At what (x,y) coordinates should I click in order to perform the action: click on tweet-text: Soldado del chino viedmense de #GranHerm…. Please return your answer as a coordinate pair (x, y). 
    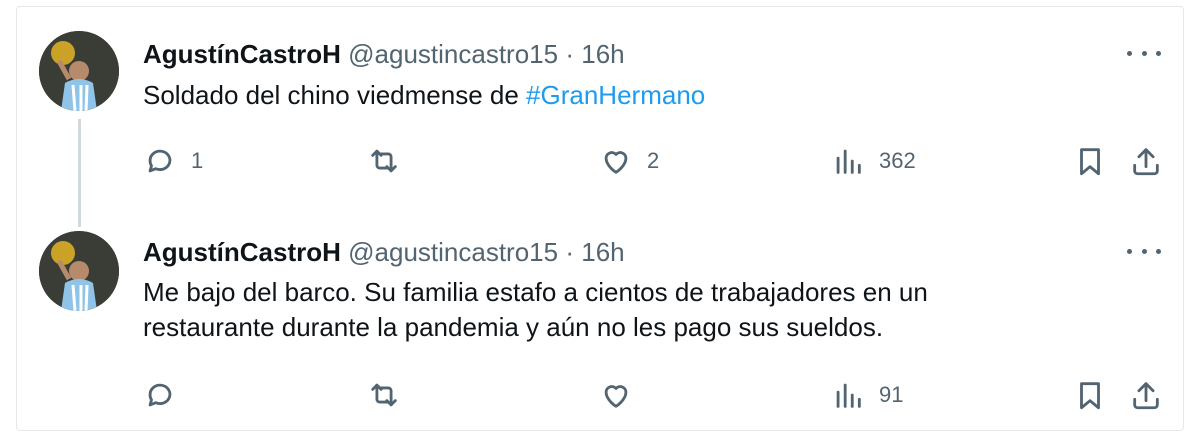
    Looking at the image, I should click on (633, 95).